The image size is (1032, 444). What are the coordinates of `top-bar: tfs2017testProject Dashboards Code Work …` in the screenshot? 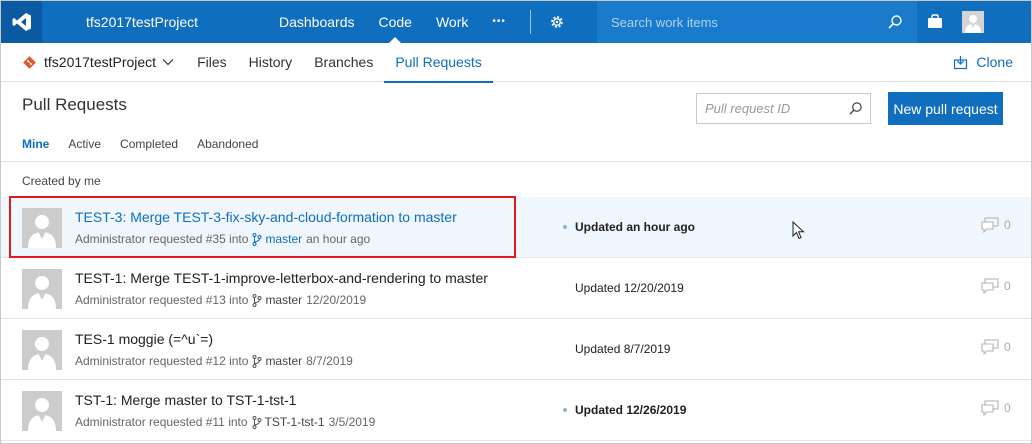 It's located at (516, 22).